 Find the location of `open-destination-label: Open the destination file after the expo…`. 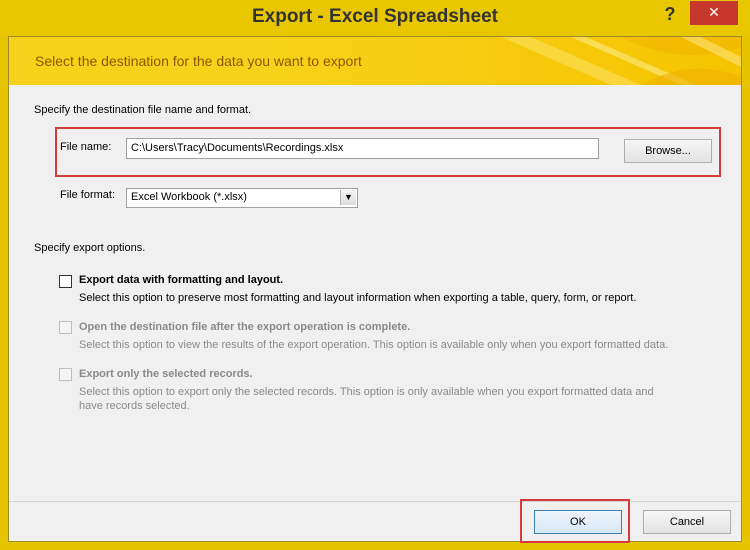

open-destination-label: Open the destination file after the expo… is located at coordinates (244, 327).